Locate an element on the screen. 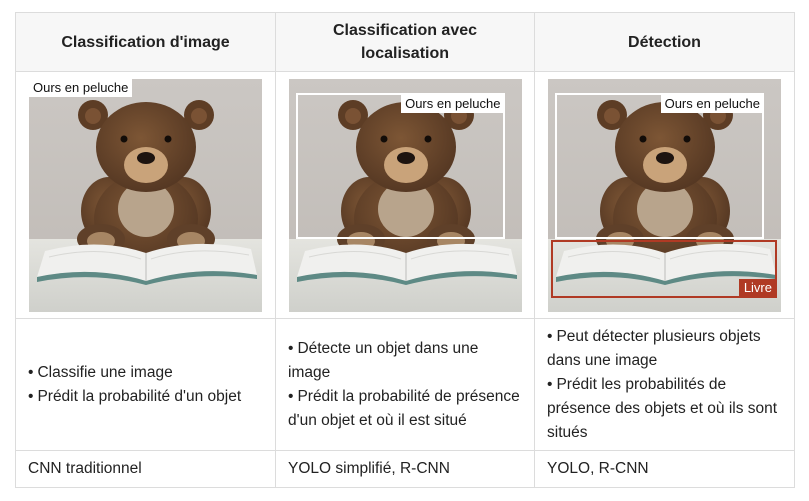  header-col2-line2: localisation is located at coordinates (405, 53).